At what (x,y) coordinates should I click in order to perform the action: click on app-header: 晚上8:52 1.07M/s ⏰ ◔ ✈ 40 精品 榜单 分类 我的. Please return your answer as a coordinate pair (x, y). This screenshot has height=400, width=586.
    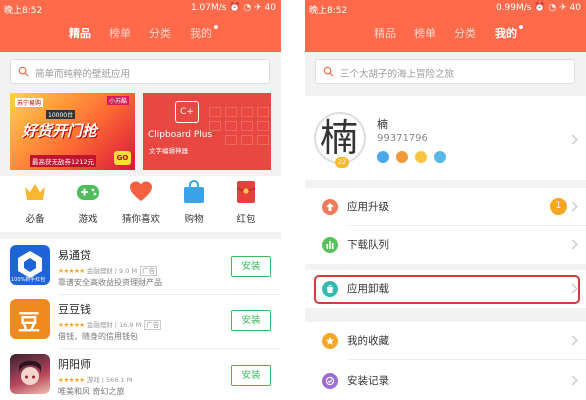
    Looking at the image, I should click on (140, 26).